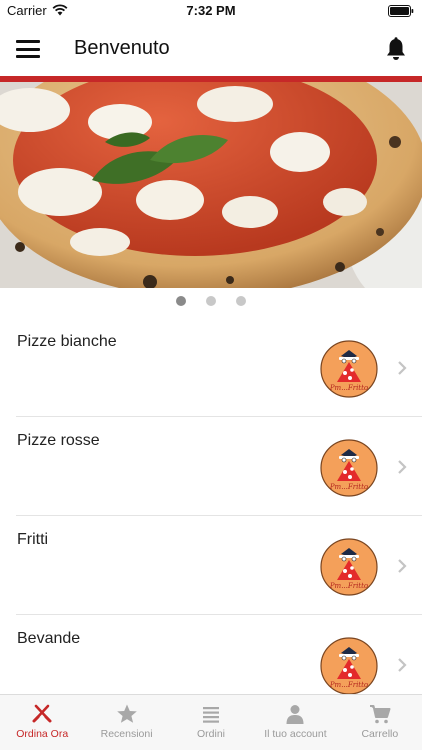 The width and height of the screenshot is (422, 750). I want to click on tab-label: Carrello, so click(380, 734).